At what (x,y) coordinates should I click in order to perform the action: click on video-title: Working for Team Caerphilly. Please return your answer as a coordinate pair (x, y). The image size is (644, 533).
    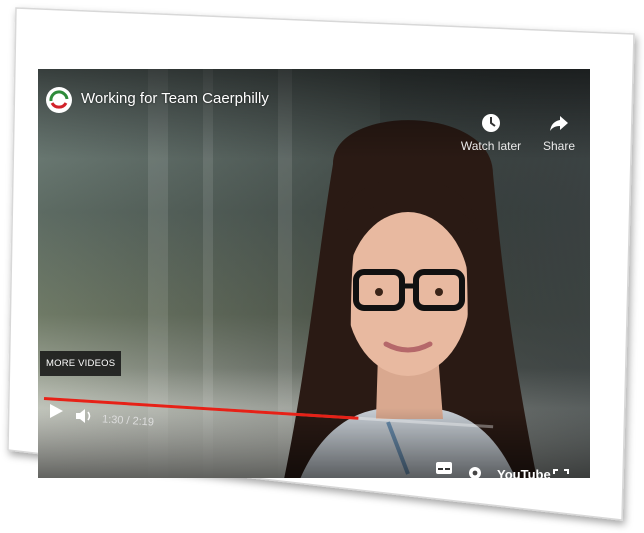
    Looking at the image, I should click on (175, 98).